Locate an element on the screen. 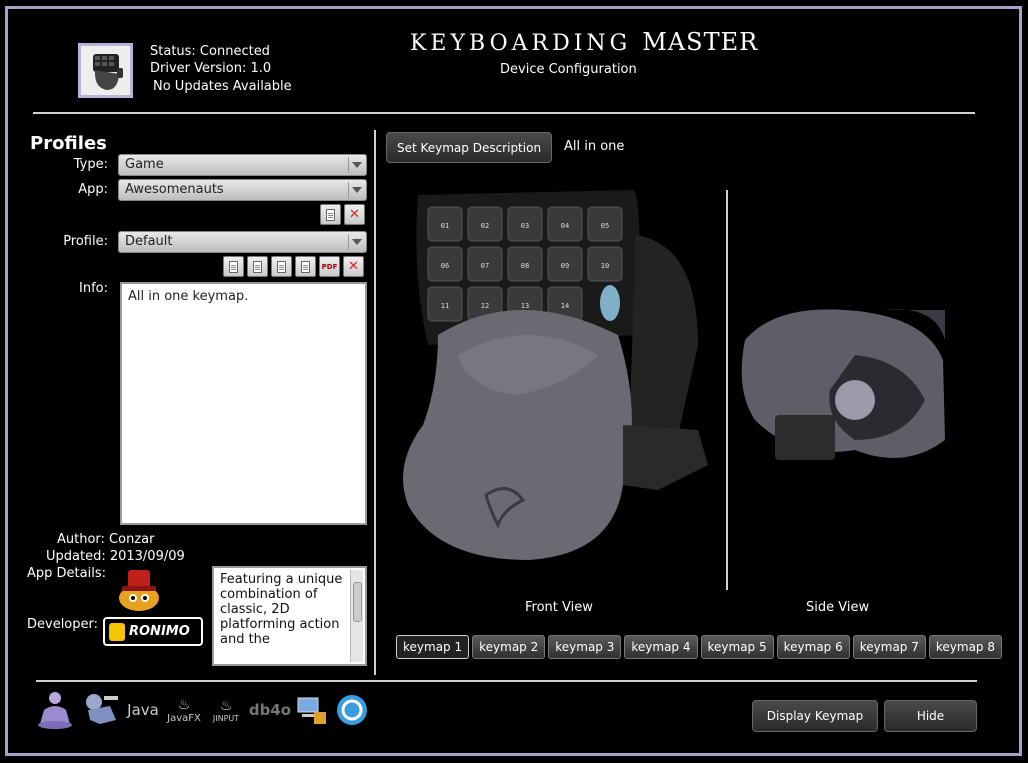  header-divider is located at coordinates (504, 113).